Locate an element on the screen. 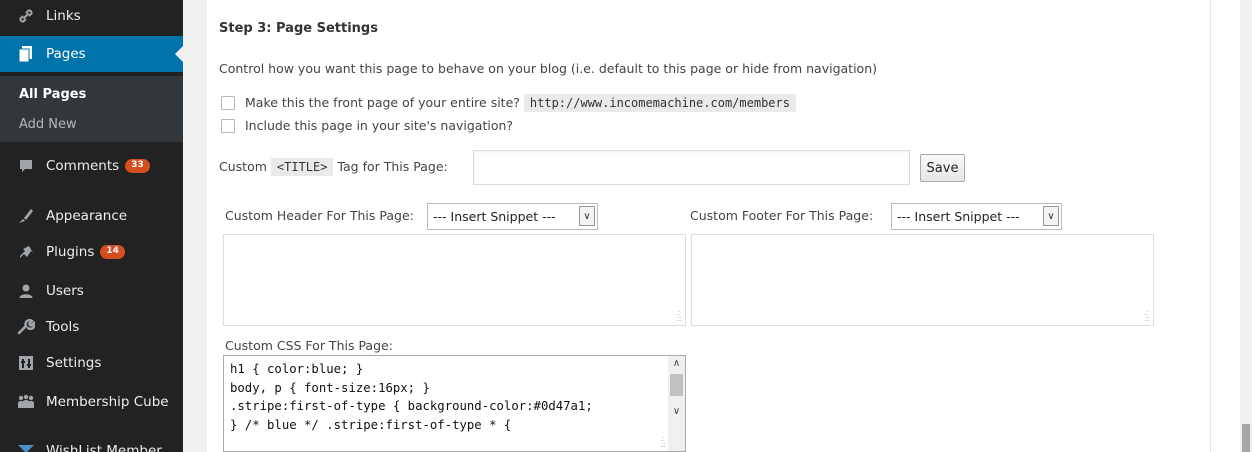  footer-textarea: .:.:: is located at coordinates (922, 280).